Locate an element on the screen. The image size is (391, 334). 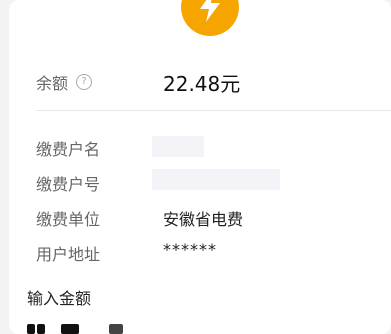
question-circle-icon: ? is located at coordinates (84, 82).